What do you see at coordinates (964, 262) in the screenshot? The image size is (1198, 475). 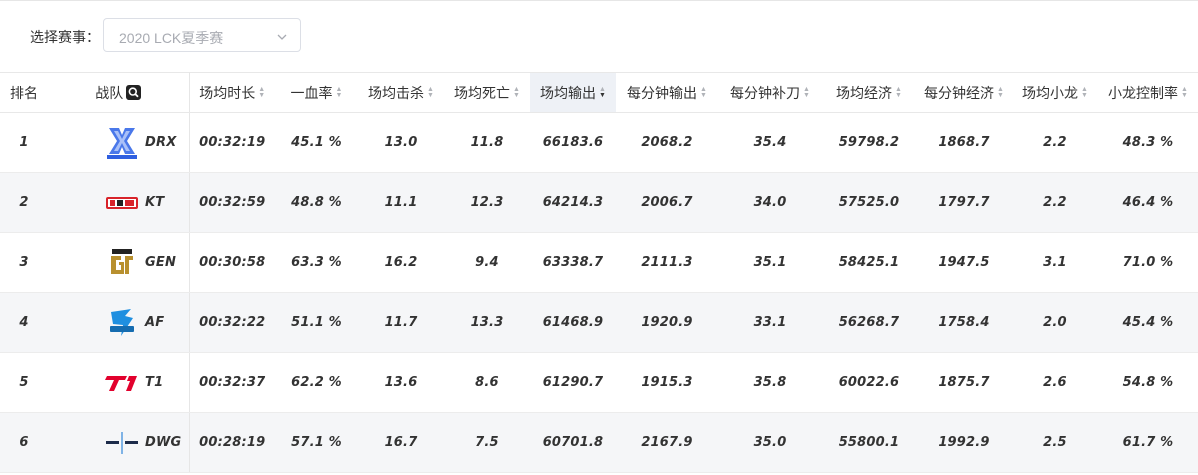 I see `gpm-cell: 1947.5` at bounding box center [964, 262].